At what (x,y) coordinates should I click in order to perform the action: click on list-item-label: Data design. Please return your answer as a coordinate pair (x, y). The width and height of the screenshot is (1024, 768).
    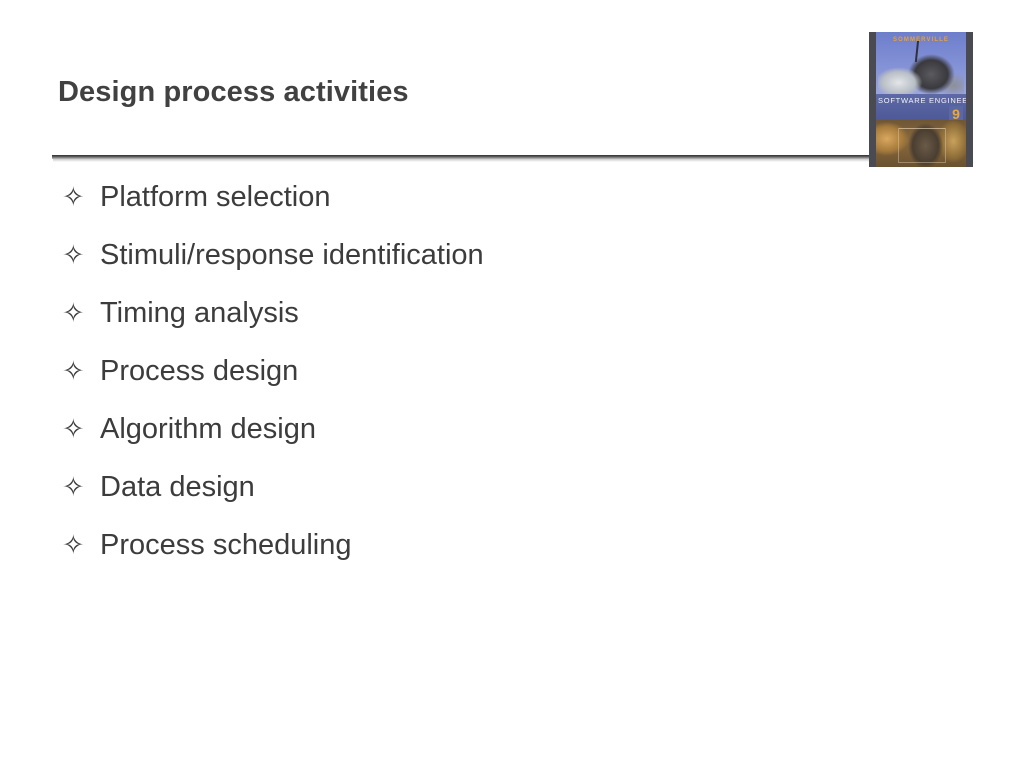
    Looking at the image, I should click on (177, 487).